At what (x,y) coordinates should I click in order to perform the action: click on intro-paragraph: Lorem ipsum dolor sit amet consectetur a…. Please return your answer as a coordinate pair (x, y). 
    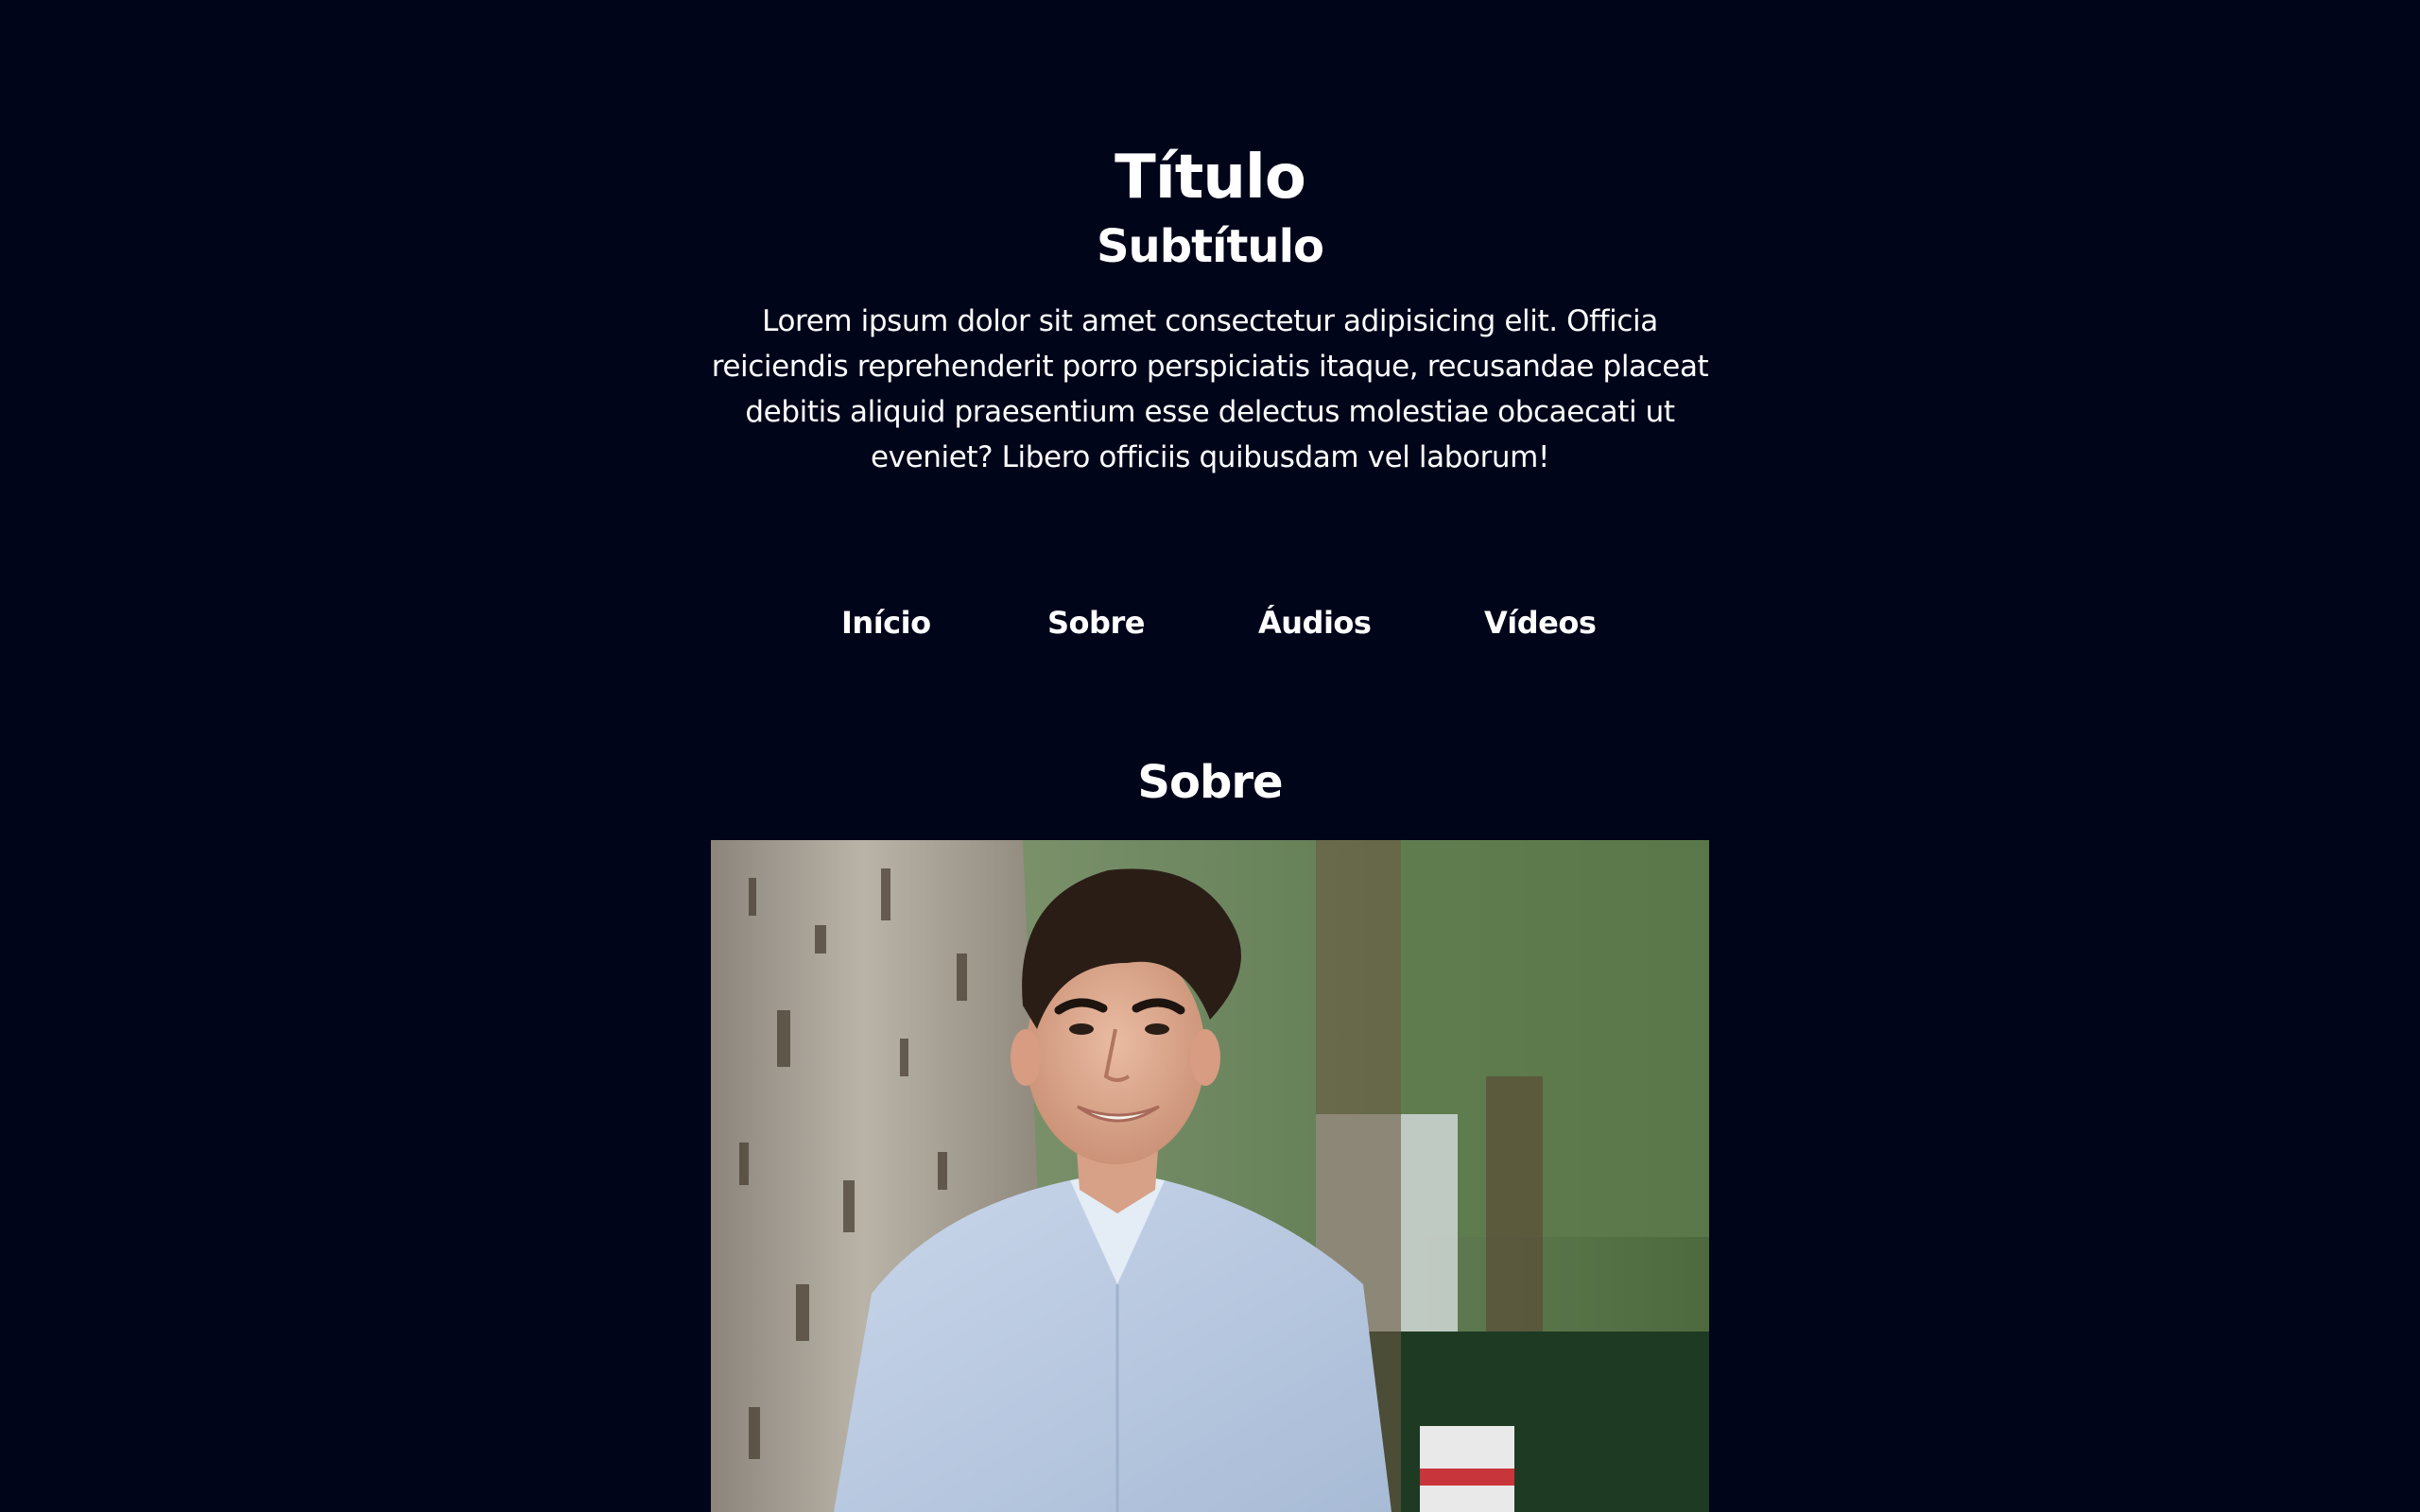
    Looking at the image, I should click on (1210, 389).